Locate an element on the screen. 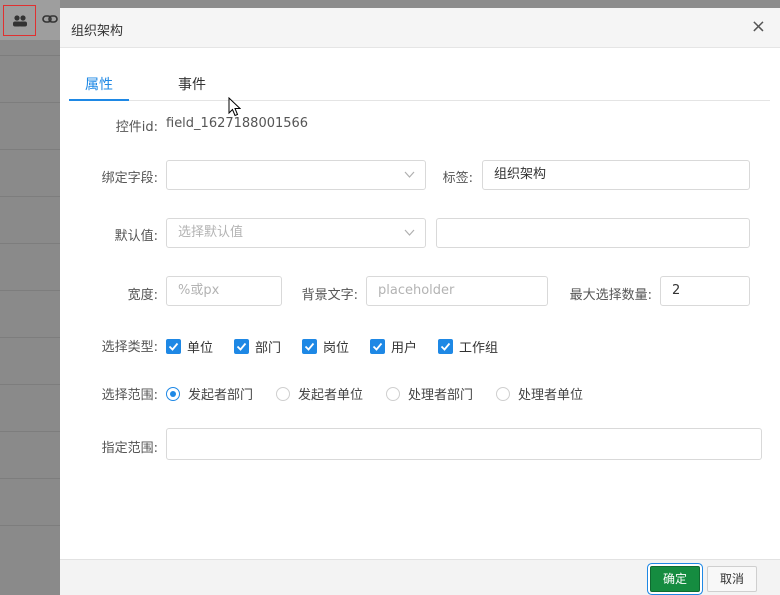 Image resolution: width=780 pixels, height=595 pixels. default-value-label: 默认值: is located at coordinates (136, 236).